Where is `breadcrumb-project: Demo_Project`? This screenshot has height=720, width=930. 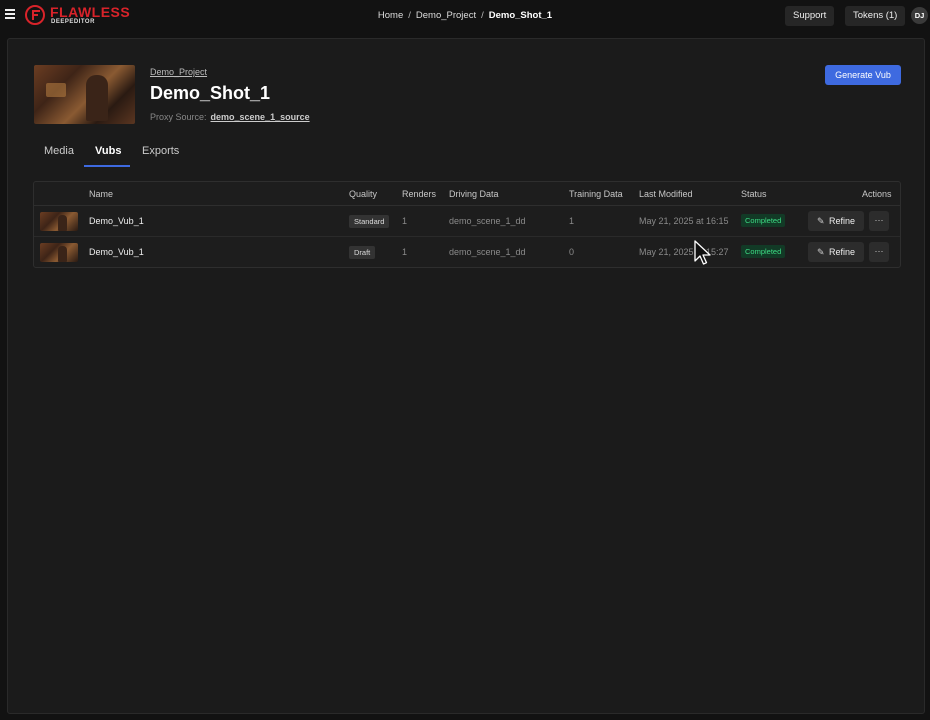 breadcrumb-project: Demo_Project is located at coordinates (446, 15).